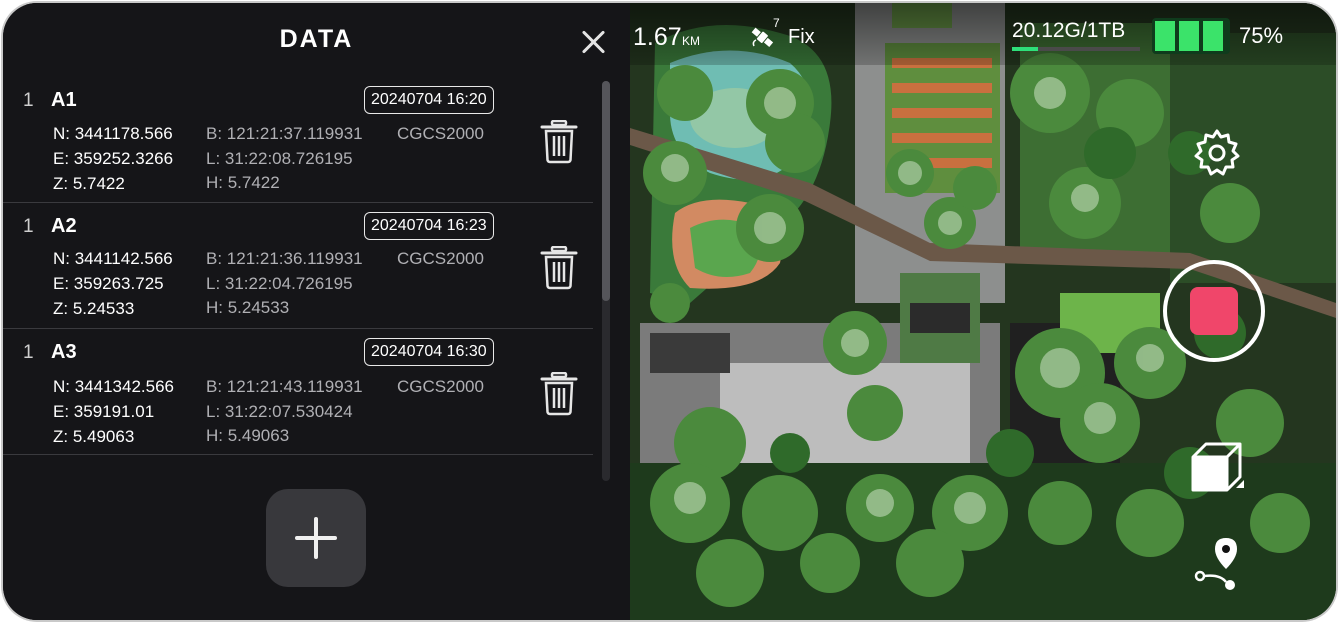  Describe the element at coordinates (89, 183) in the screenshot. I see `record-elevation: Z: 5.7422` at that location.